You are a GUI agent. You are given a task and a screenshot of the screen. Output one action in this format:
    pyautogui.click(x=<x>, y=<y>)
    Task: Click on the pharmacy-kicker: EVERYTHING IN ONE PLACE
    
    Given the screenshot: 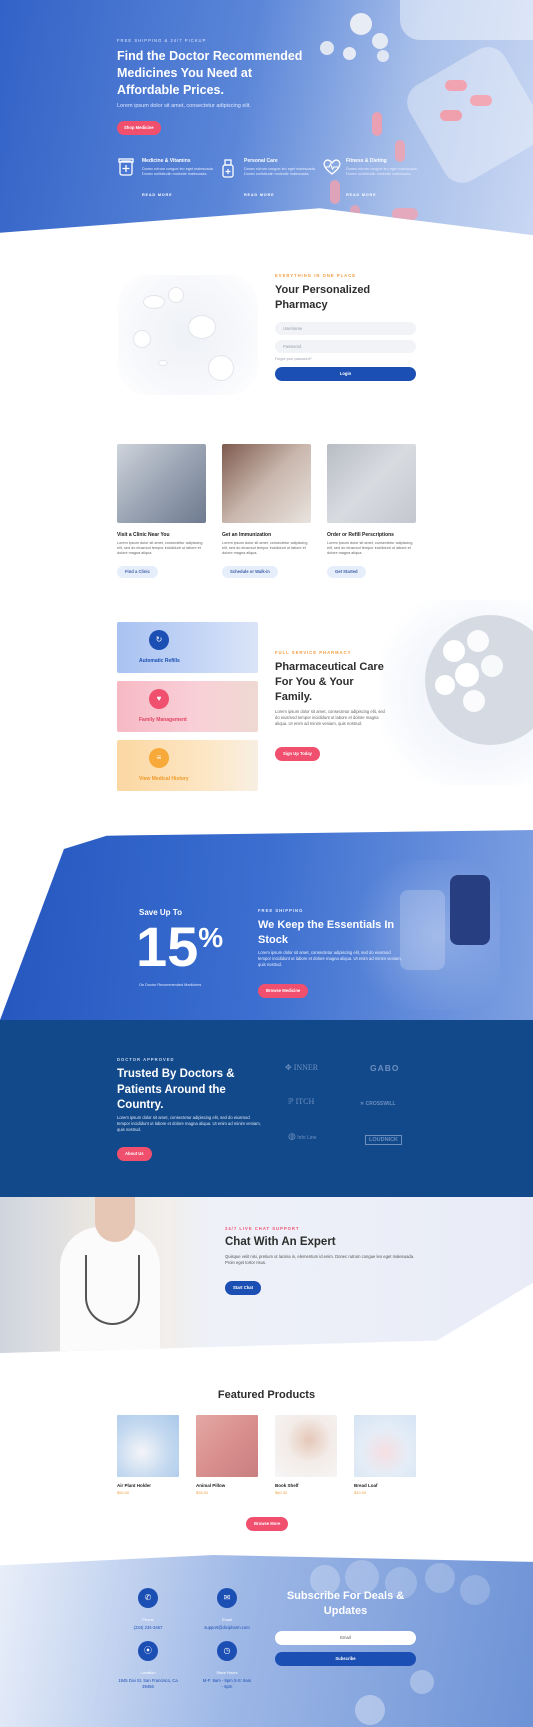 What is the action you would take?
    pyautogui.click(x=316, y=275)
    